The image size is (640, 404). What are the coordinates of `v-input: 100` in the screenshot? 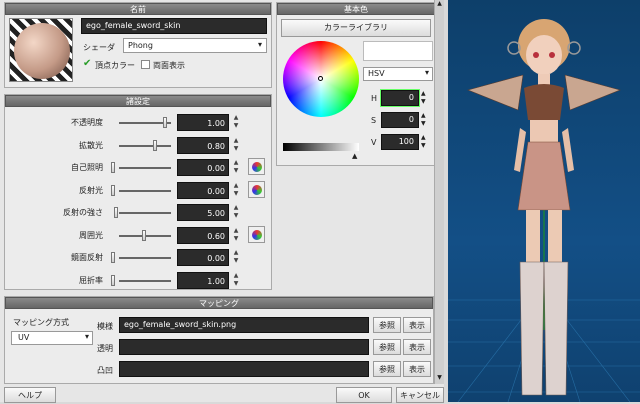 It's located at (400, 142).